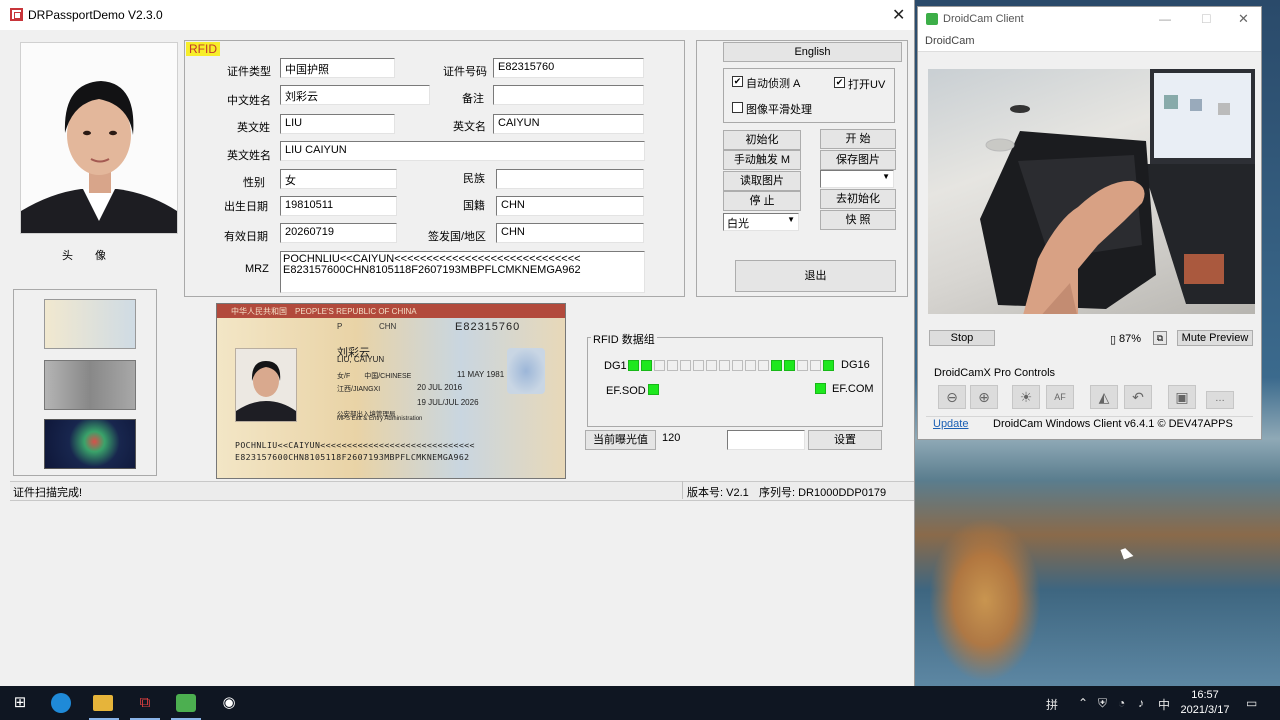 Image resolution: width=1280 pixels, height=720 pixels. I want to click on issuer-field: CHN, so click(570, 233).